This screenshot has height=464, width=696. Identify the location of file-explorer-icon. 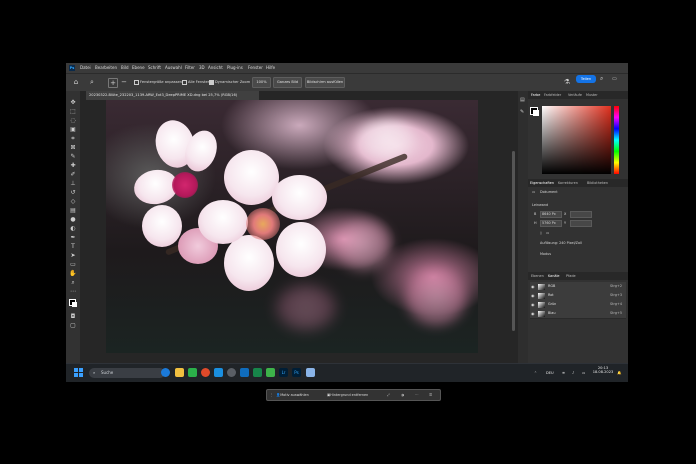
(179, 372).